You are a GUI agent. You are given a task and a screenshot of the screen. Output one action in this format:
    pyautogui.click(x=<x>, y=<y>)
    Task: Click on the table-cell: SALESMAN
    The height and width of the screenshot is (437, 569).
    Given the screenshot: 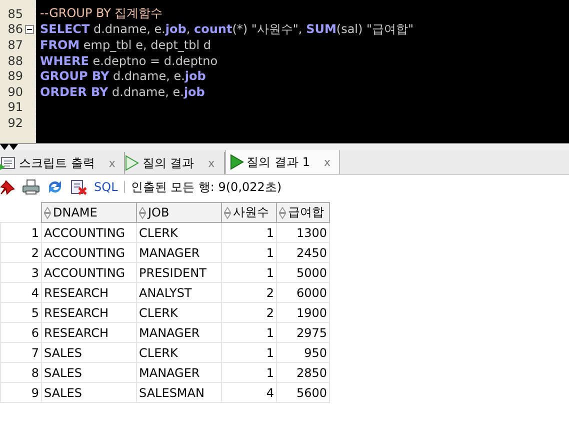 What is the action you would take?
    pyautogui.click(x=179, y=392)
    